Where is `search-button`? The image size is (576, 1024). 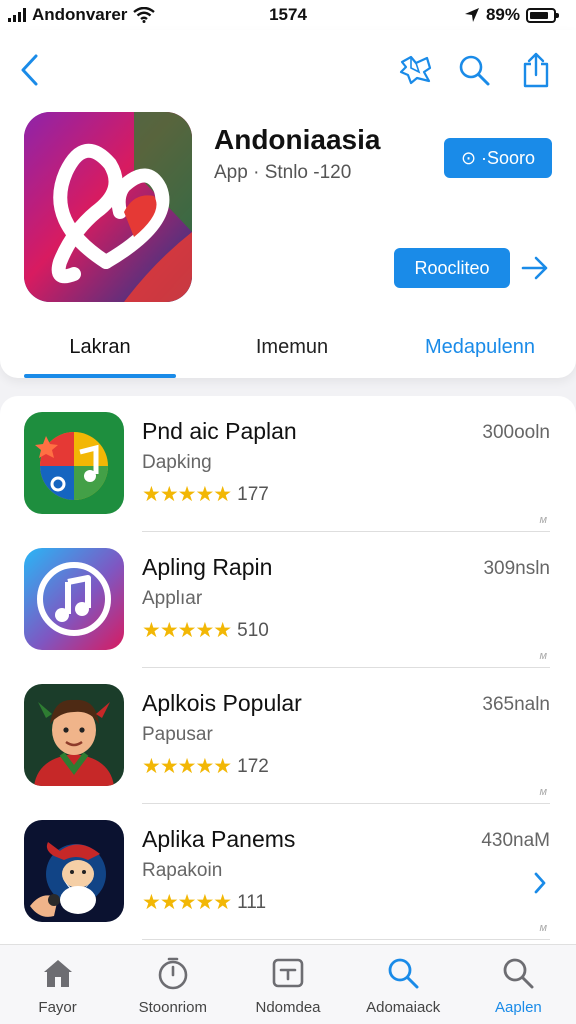 search-button is located at coordinates (474, 70).